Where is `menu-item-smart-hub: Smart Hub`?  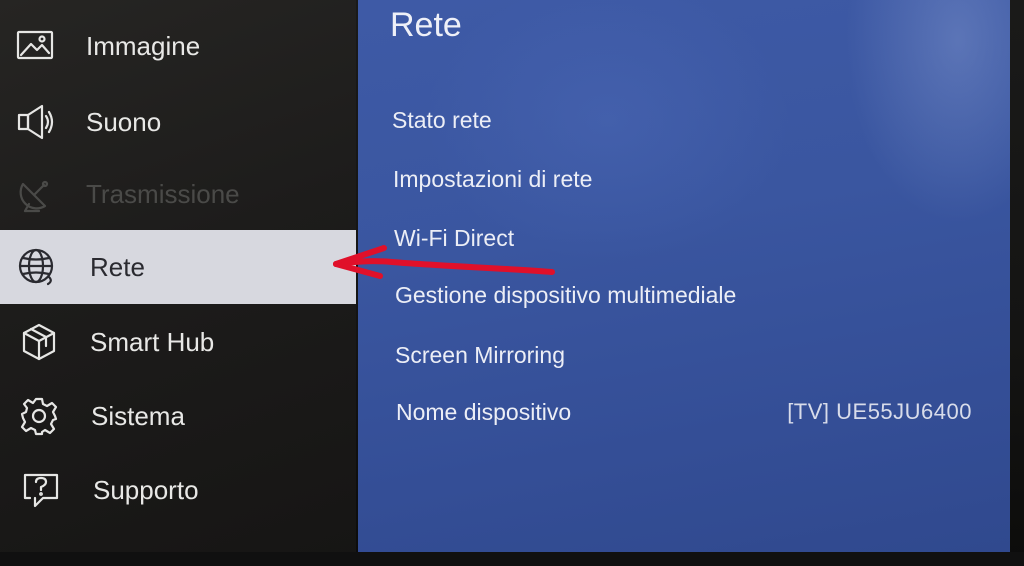 menu-item-smart-hub: Smart Hub is located at coordinates (178, 342).